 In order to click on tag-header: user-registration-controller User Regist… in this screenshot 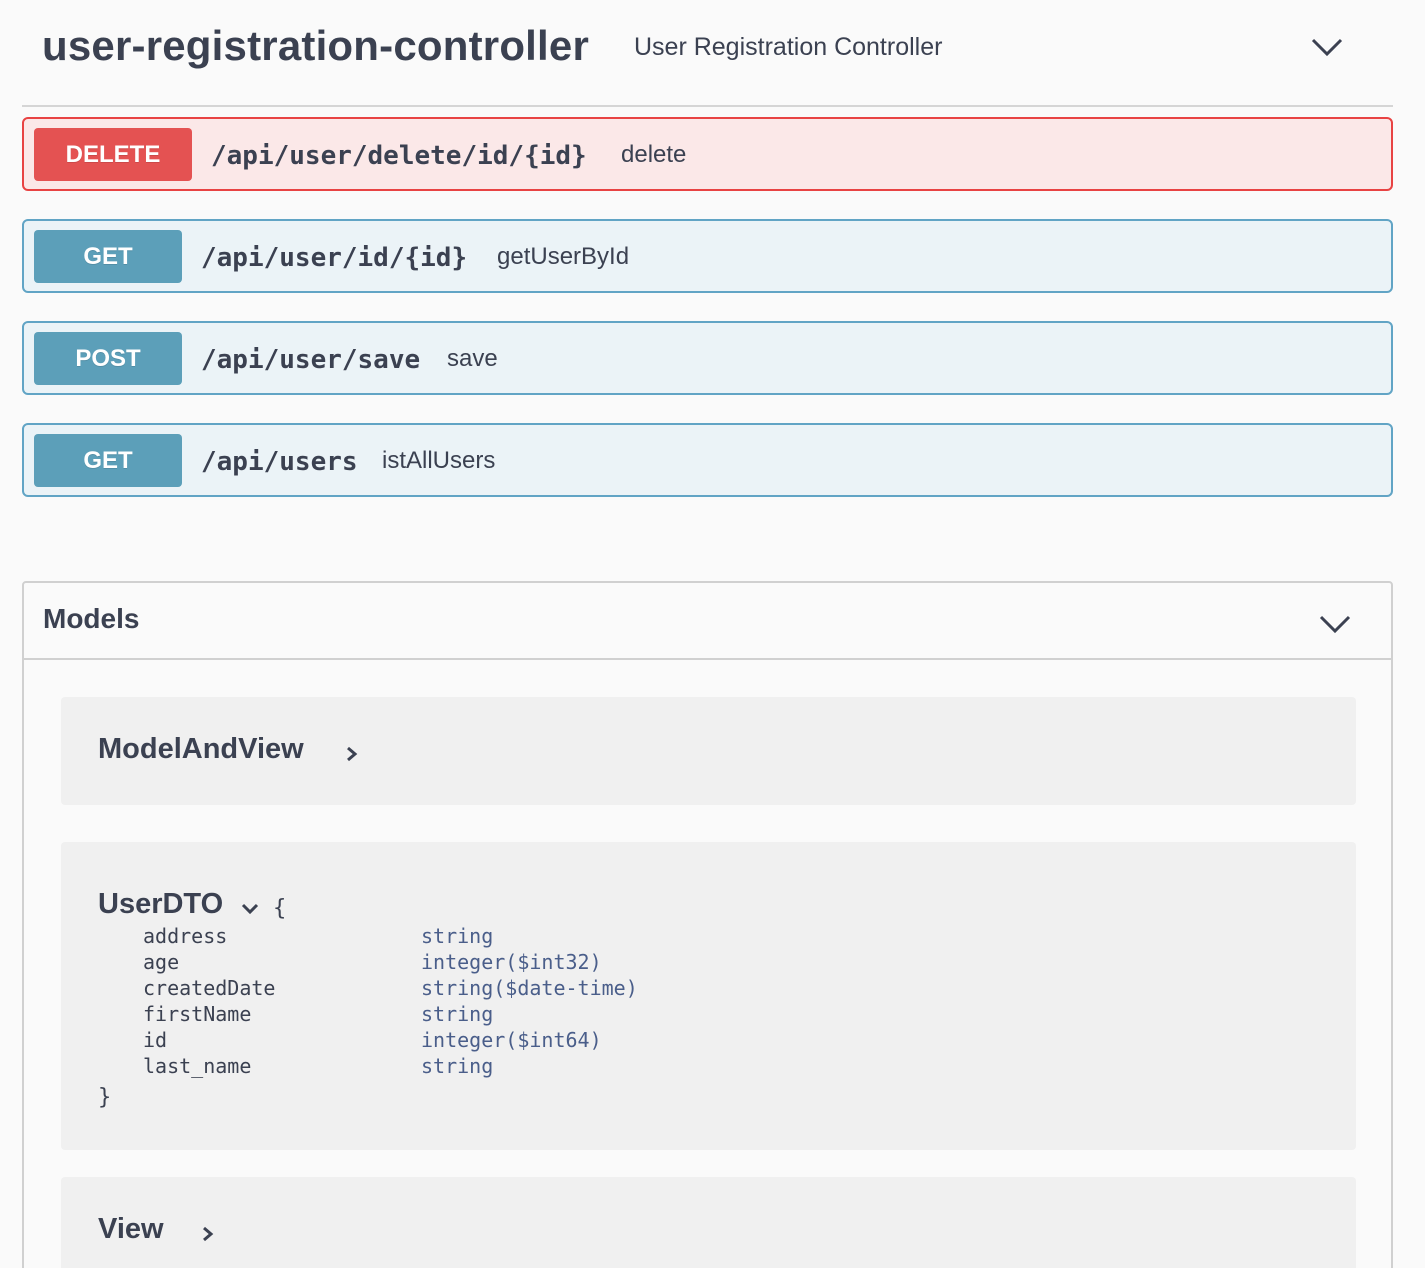, I will do `click(707, 53)`.